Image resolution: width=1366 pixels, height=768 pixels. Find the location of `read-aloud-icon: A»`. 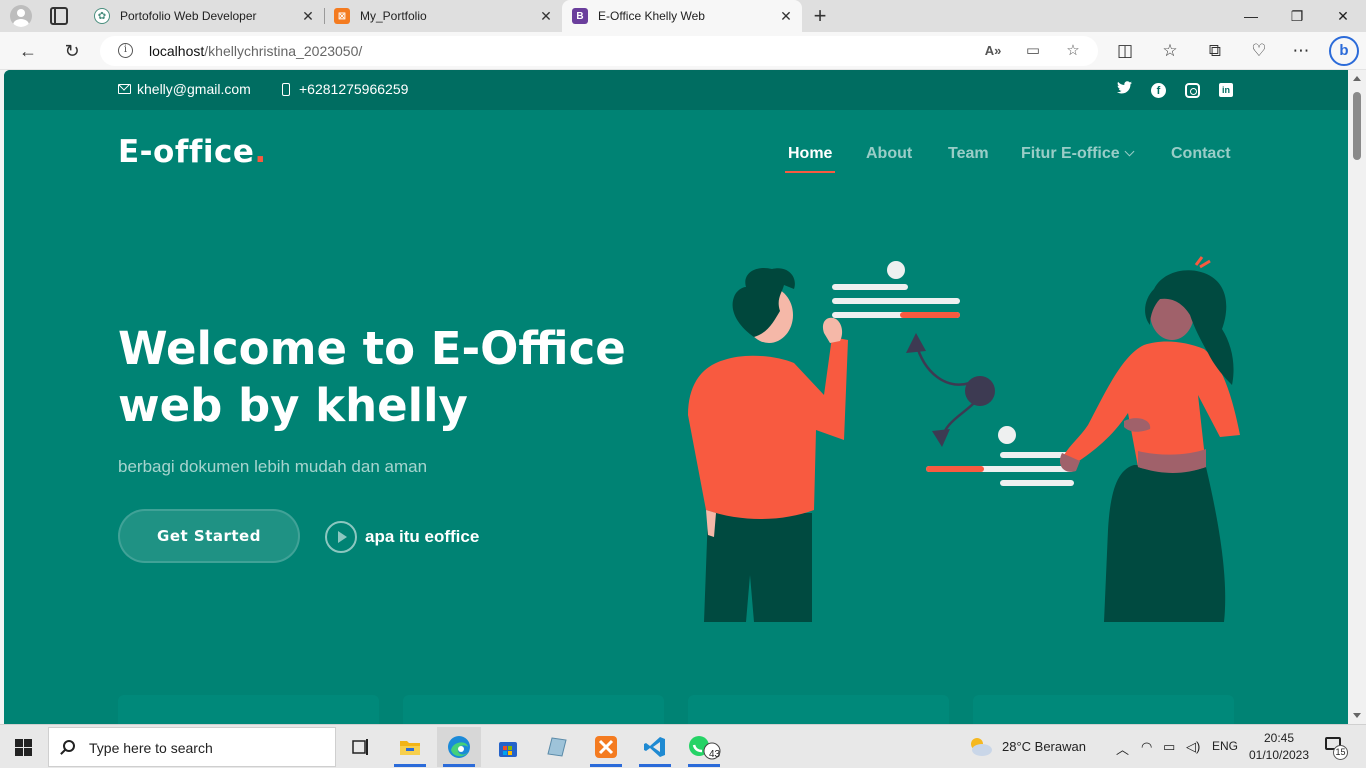

read-aloud-icon: A» is located at coordinates (993, 51).